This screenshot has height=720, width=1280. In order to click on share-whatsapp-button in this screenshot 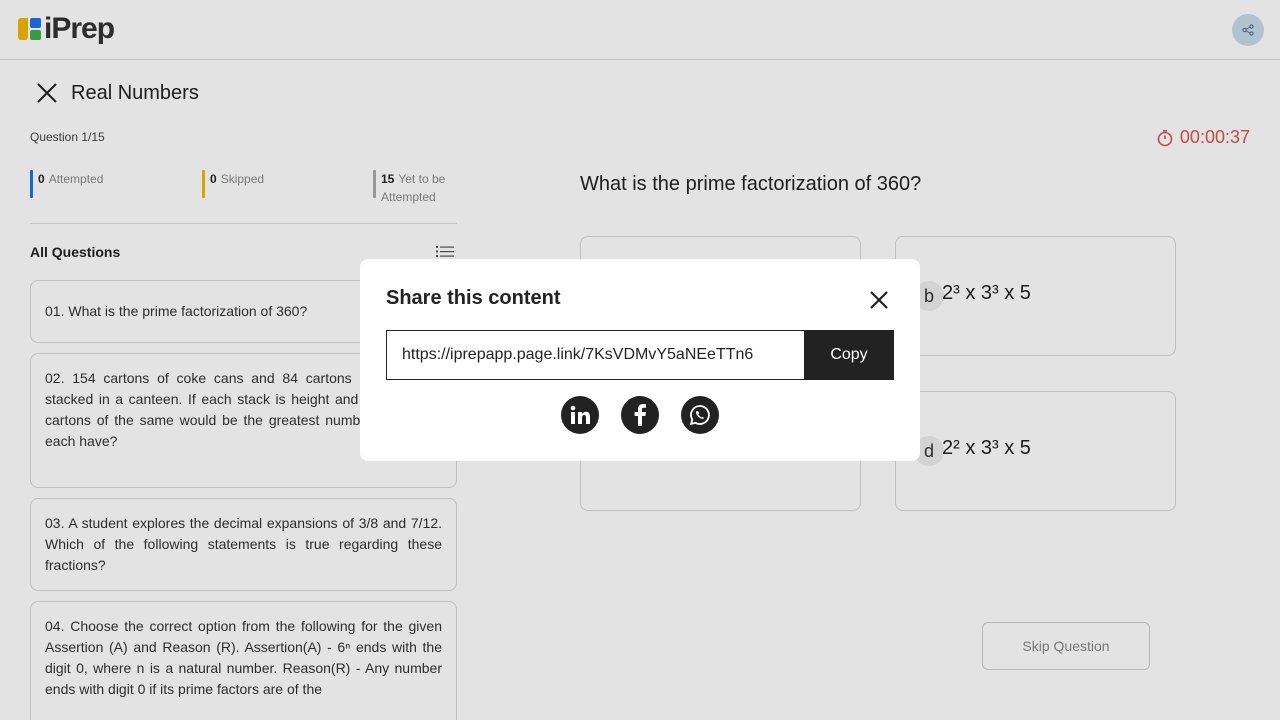, I will do `click(700, 415)`.